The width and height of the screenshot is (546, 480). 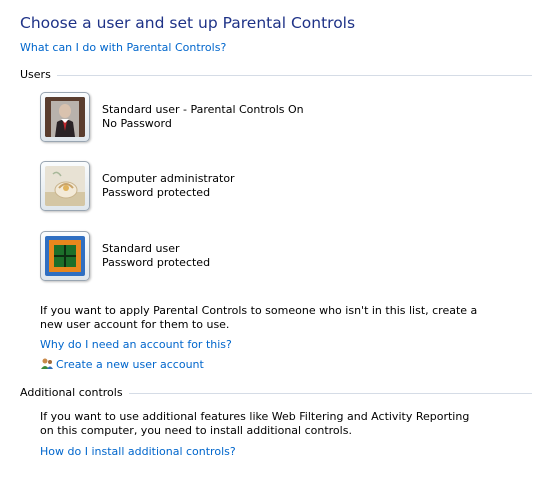 I want to click on additional-controls-header: Additional controls, so click(x=276, y=392).